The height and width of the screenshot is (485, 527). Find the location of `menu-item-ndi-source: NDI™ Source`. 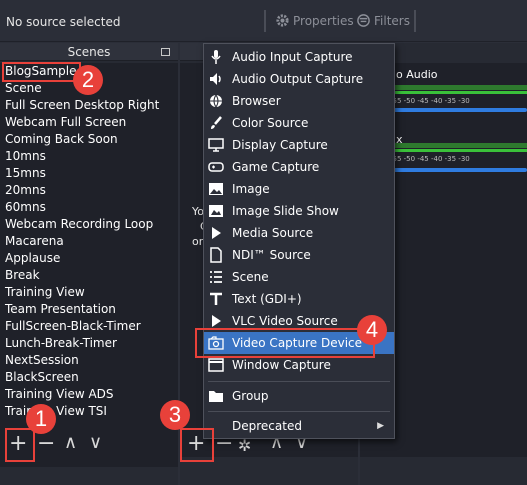

menu-item-ndi-source: NDI™ Source is located at coordinates (299, 255).